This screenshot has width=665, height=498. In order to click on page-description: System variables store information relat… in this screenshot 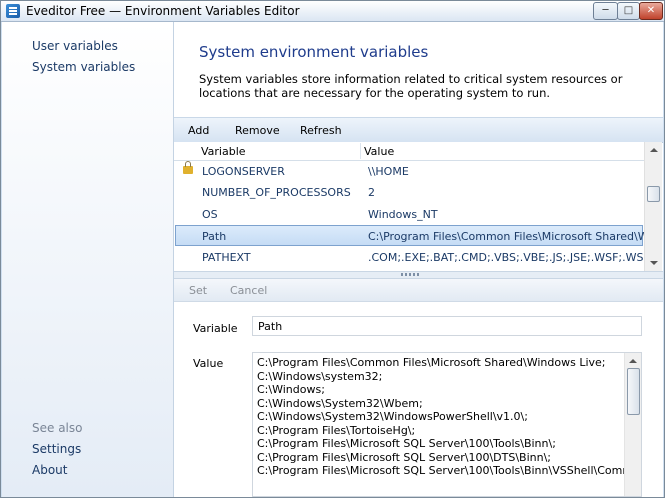, I will do `click(411, 86)`.